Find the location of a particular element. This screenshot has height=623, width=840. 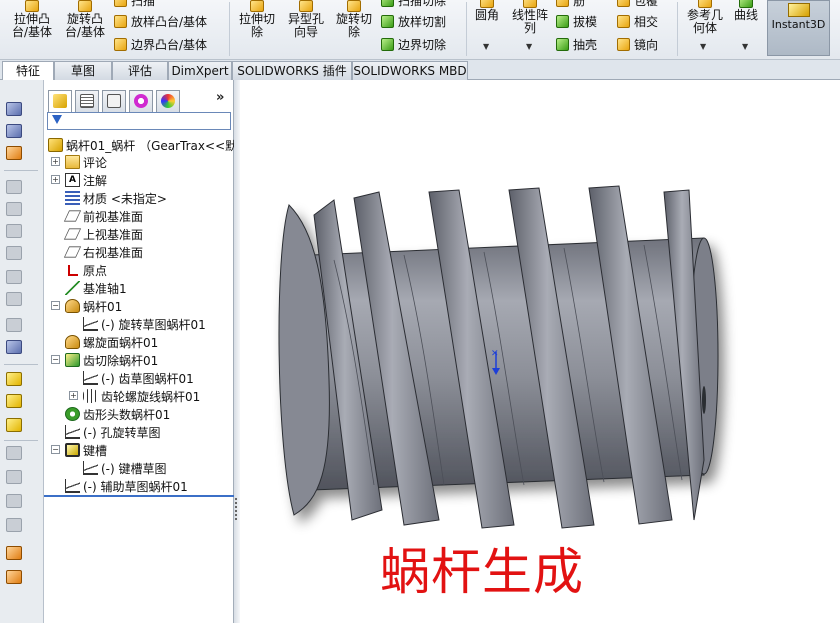

tree-item-keyway: 键槽 is located at coordinates (86, 450).